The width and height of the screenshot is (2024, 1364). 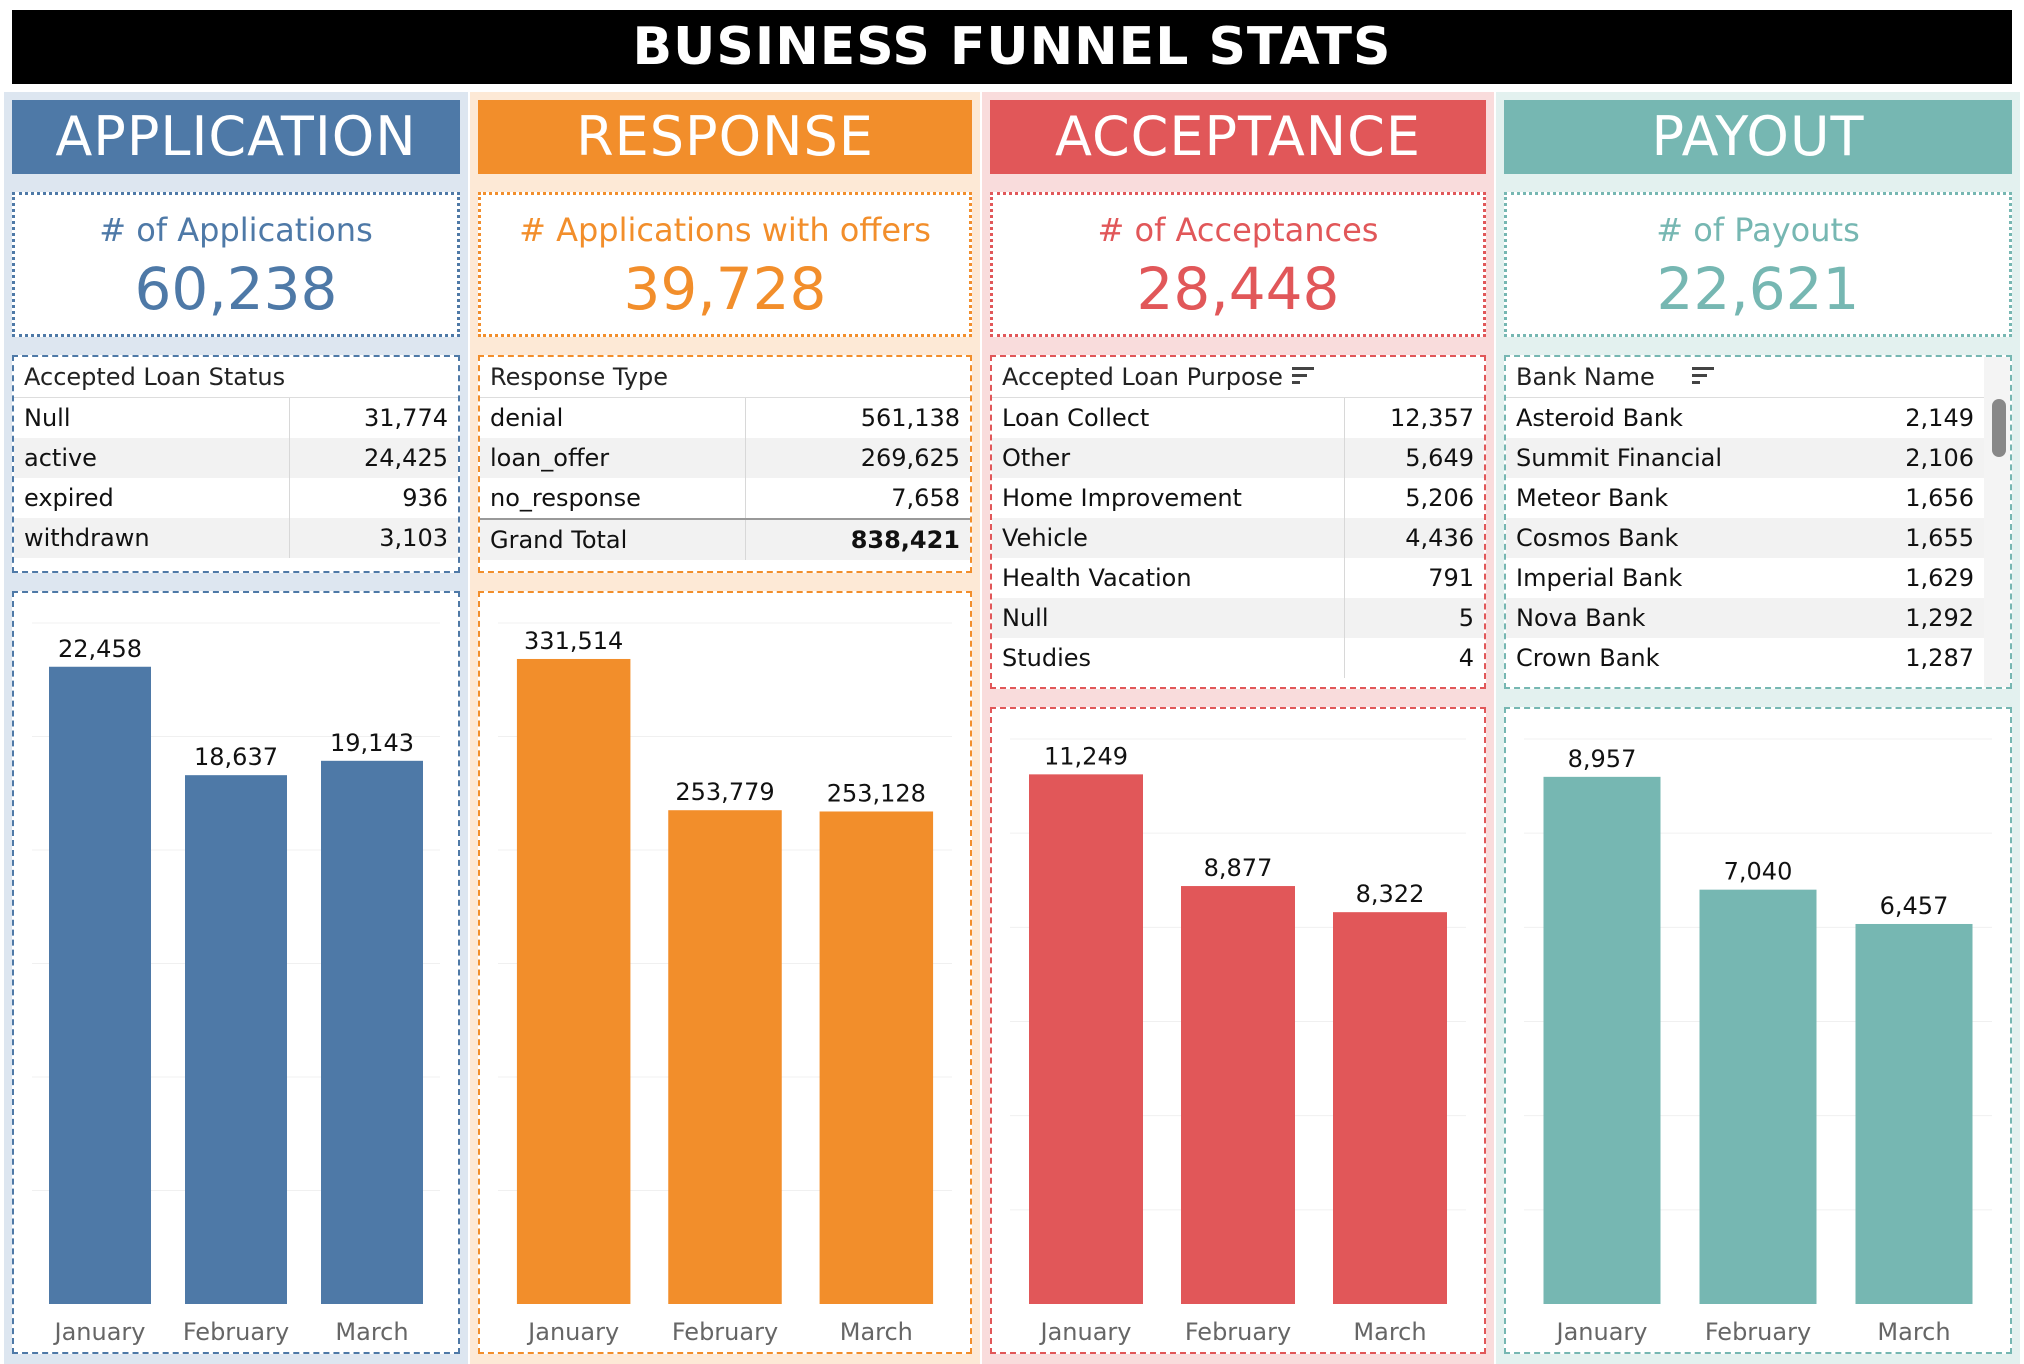 I want to click on table-row: expired 936, so click(x=236, y=498).